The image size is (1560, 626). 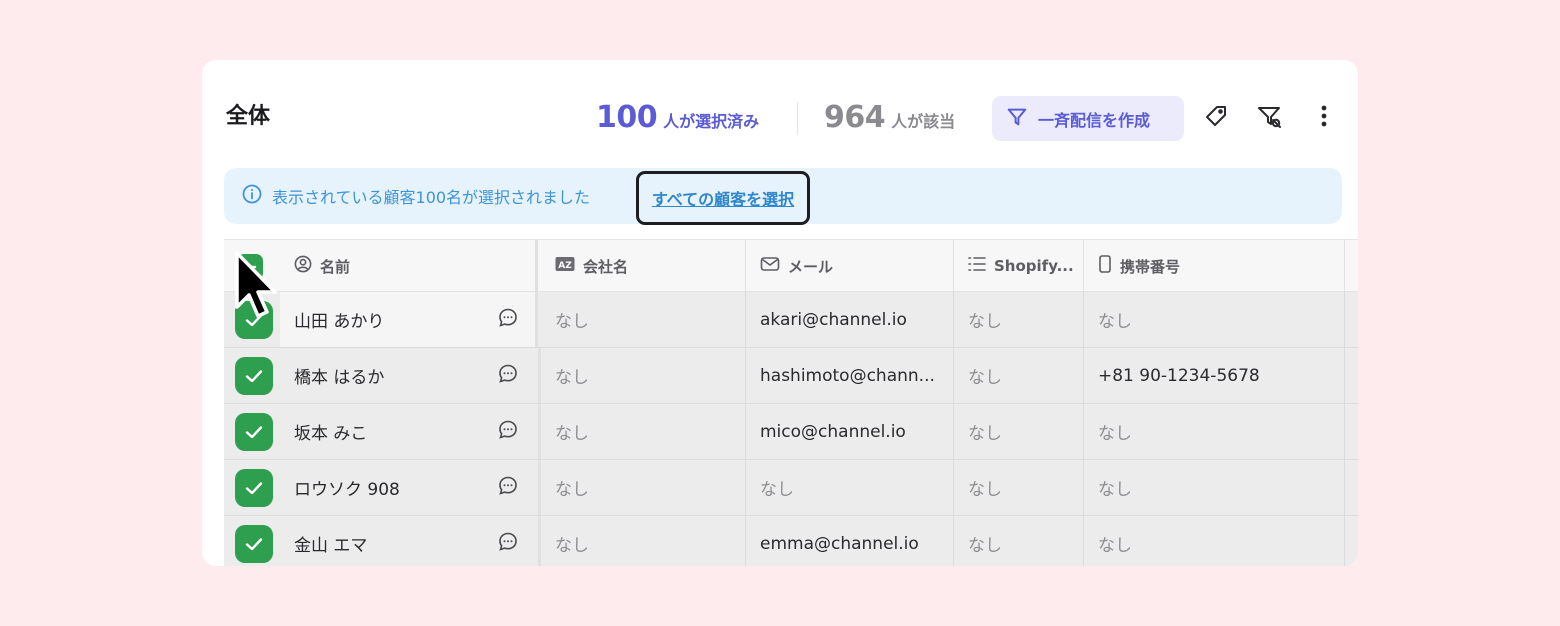 What do you see at coordinates (627, 117) in the screenshot?
I see `selected-count-number: 100` at bounding box center [627, 117].